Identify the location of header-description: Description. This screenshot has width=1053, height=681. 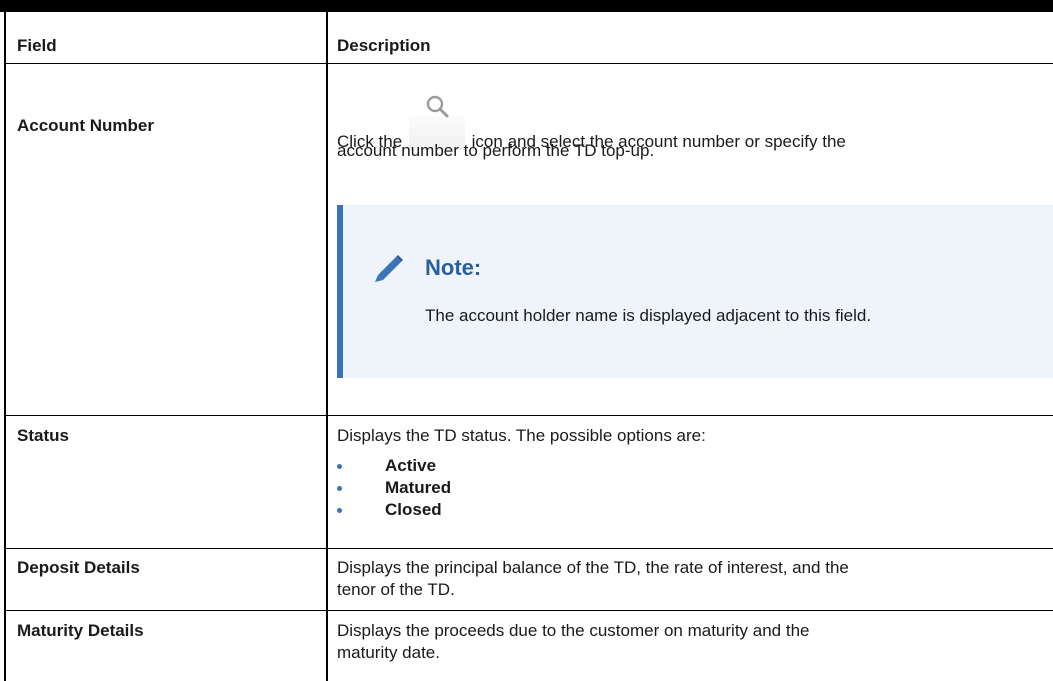
(384, 45).